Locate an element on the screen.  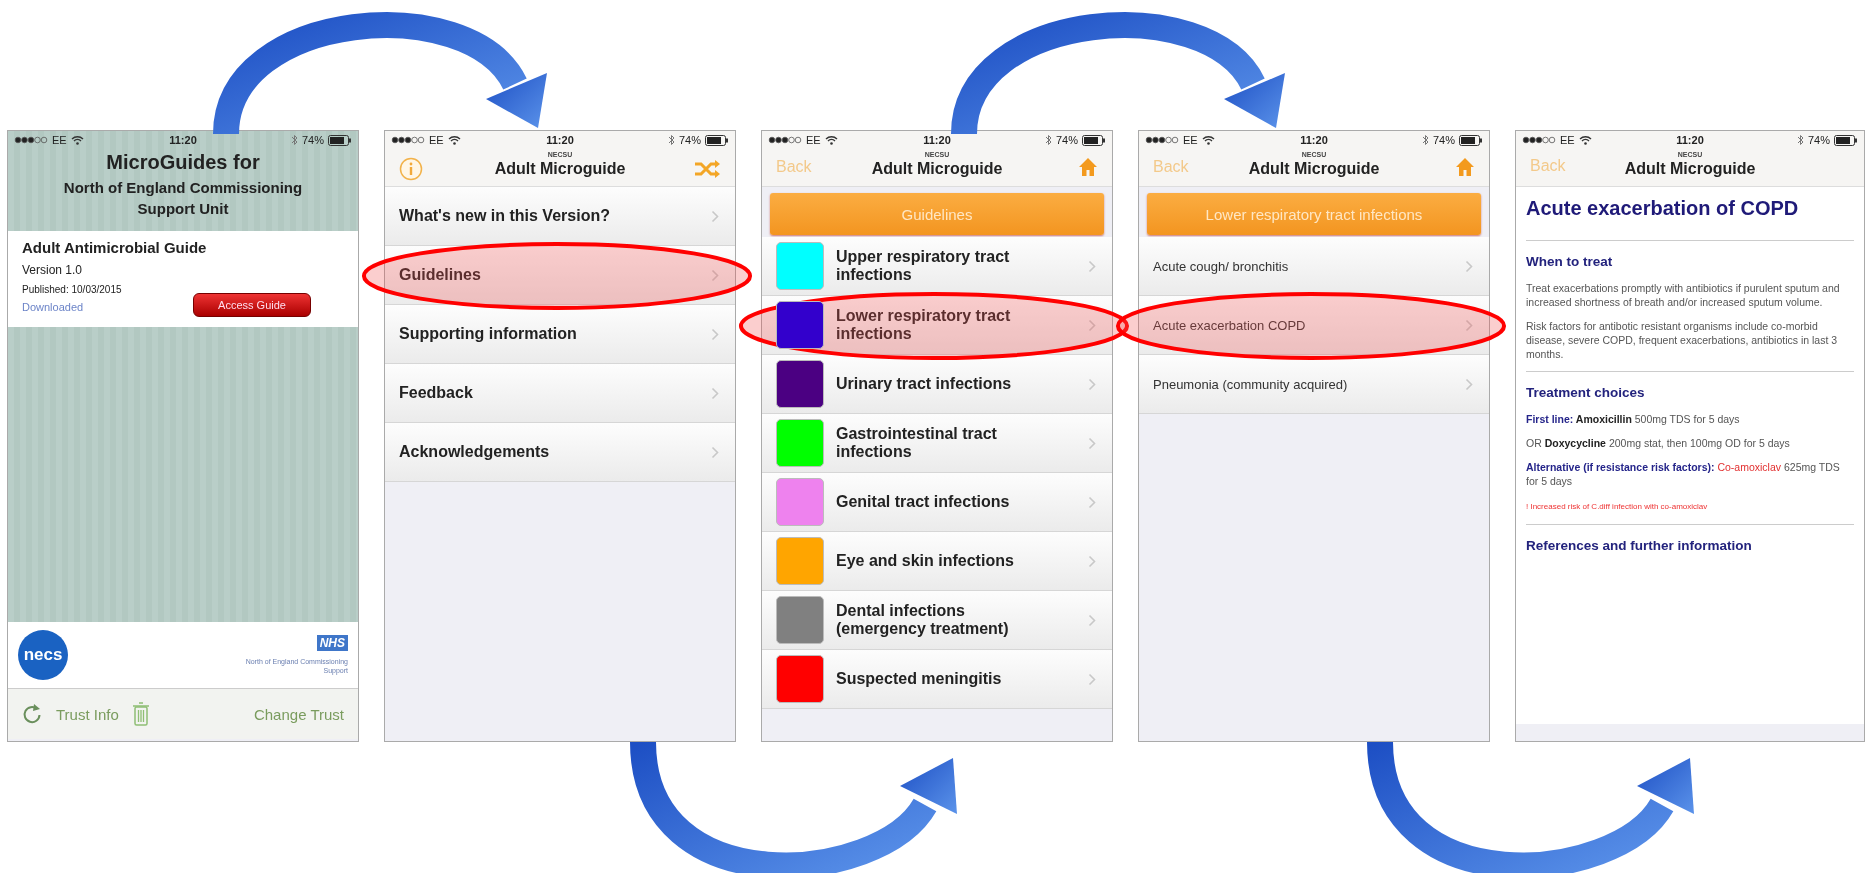
refresh-icon is located at coordinates (32, 714).